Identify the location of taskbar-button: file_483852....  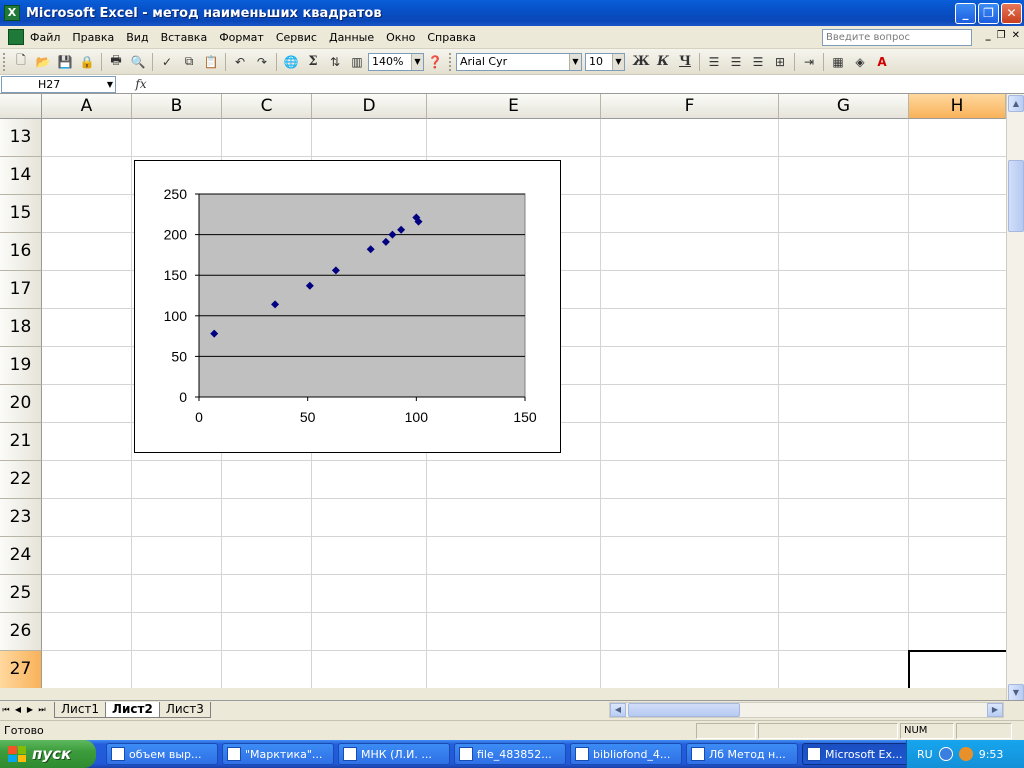
(510, 754).